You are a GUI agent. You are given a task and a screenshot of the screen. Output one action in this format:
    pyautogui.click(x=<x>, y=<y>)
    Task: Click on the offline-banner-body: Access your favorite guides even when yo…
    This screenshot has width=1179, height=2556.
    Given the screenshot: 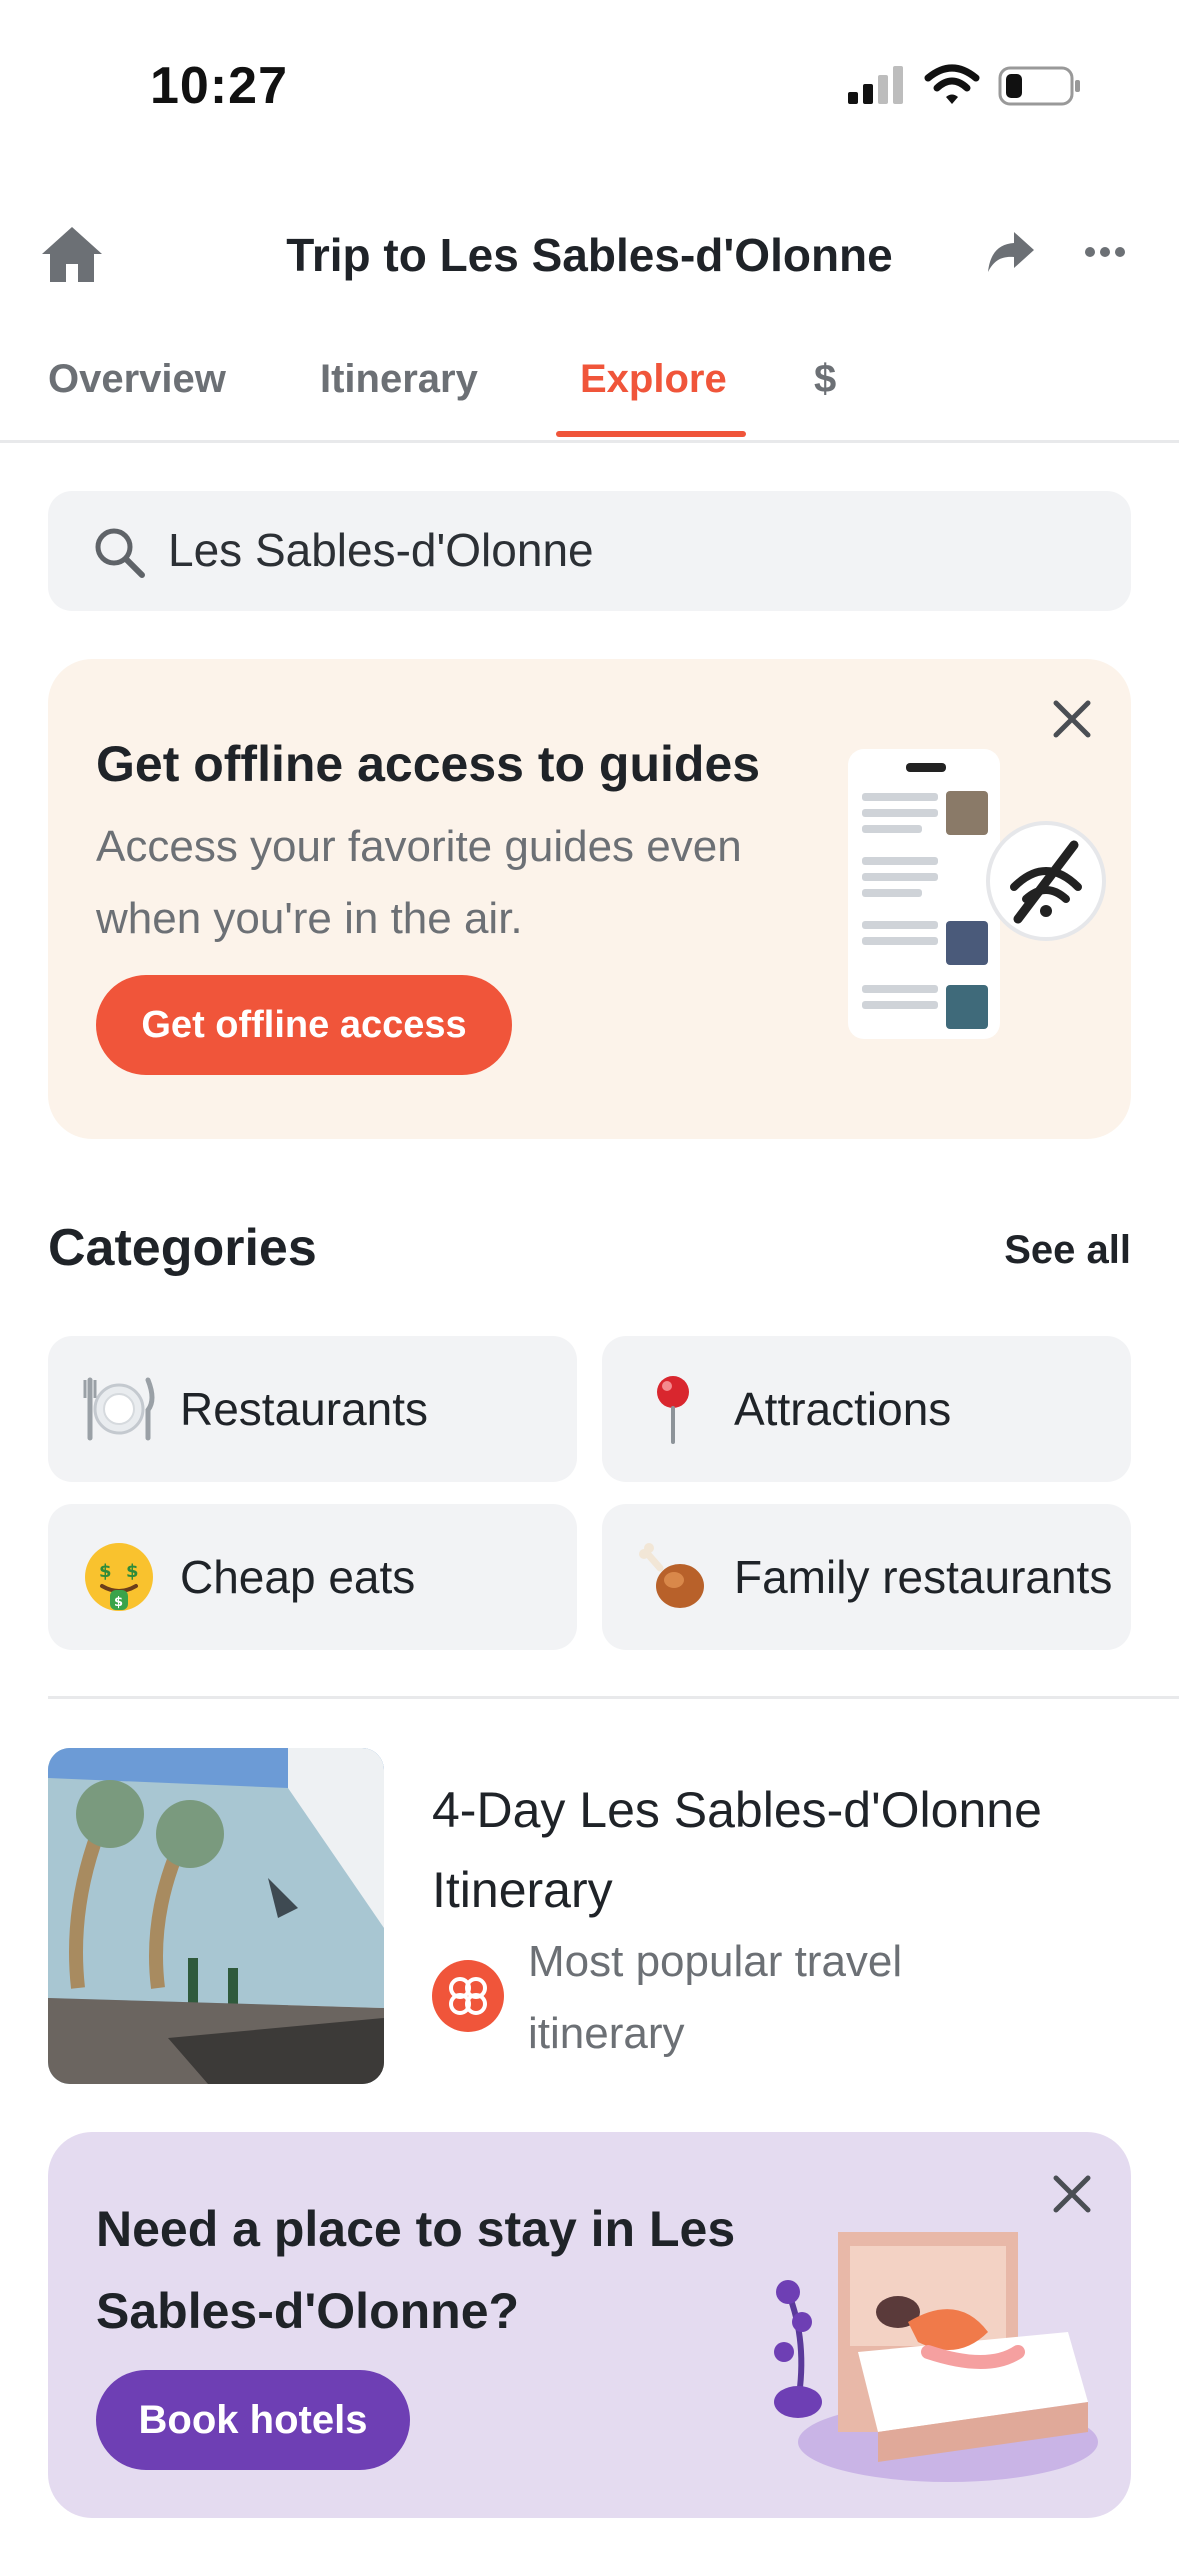 What is the action you would take?
    pyautogui.click(x=419, y=882)
    